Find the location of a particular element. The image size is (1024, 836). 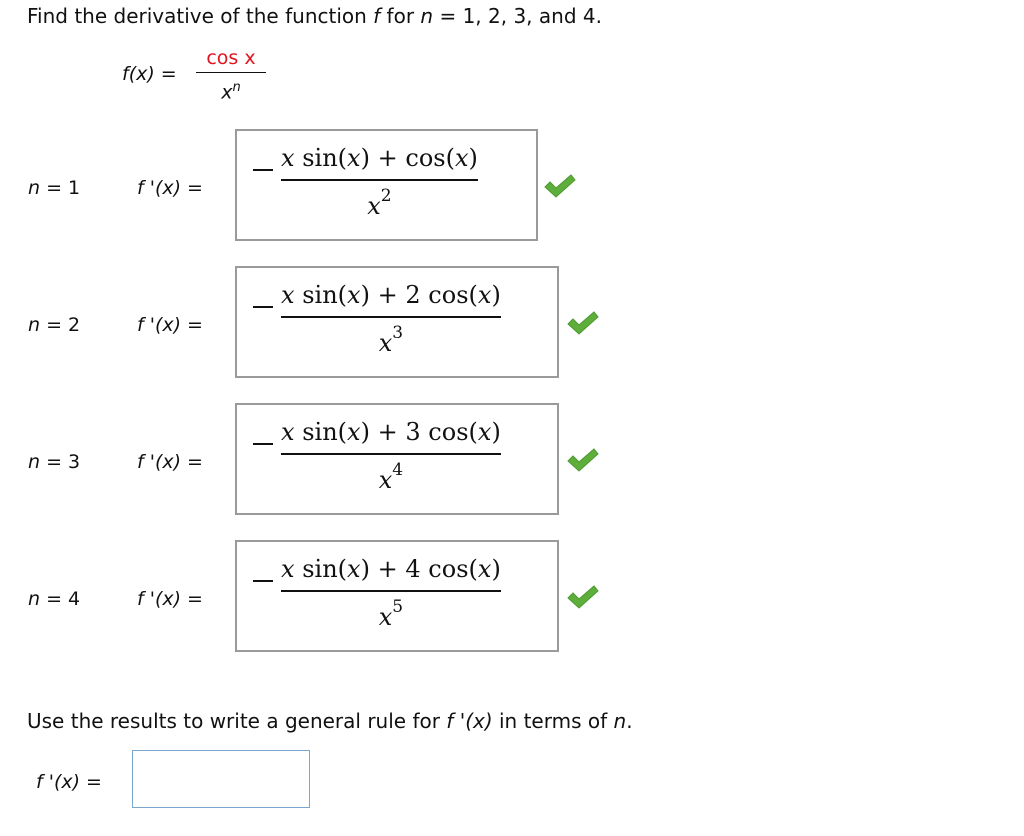

answer-box: x sin(x) + cos(x) x2 is located at coordinates (386, 185).